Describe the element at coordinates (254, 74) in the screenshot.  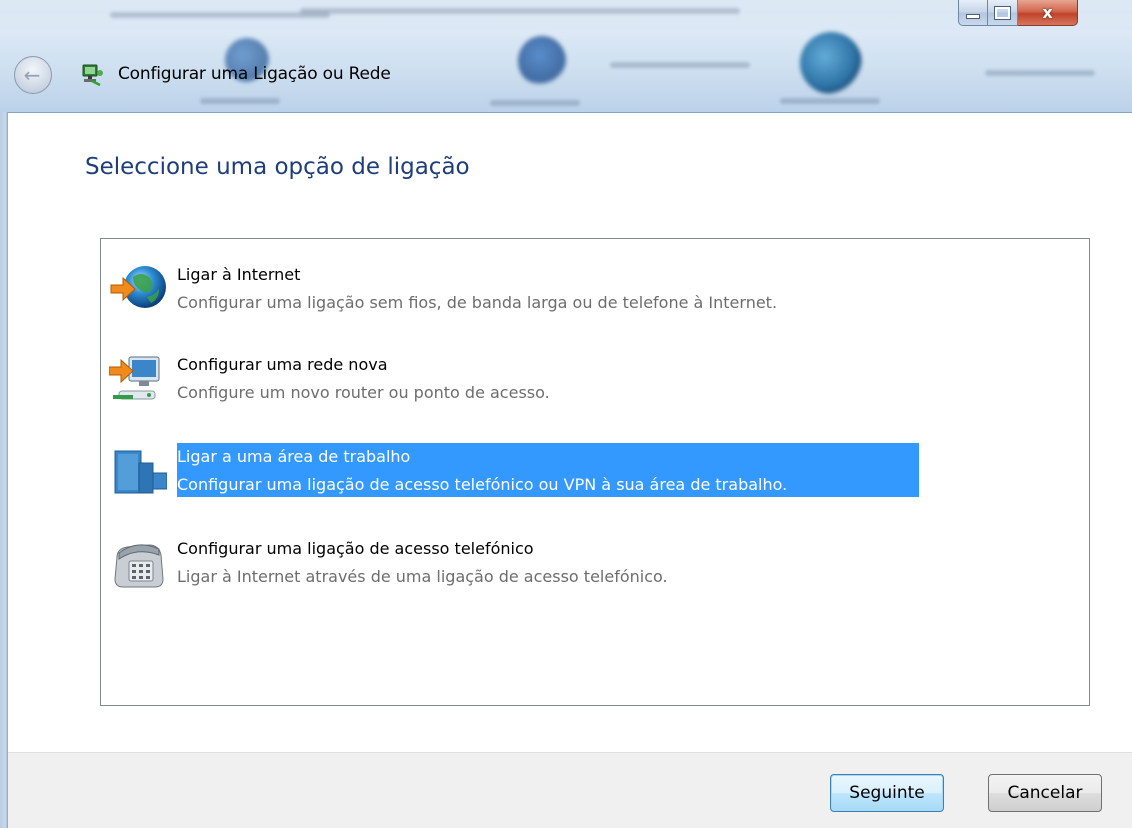
I see `window-title: Configurar uma Ligação ou Rede` at that location.